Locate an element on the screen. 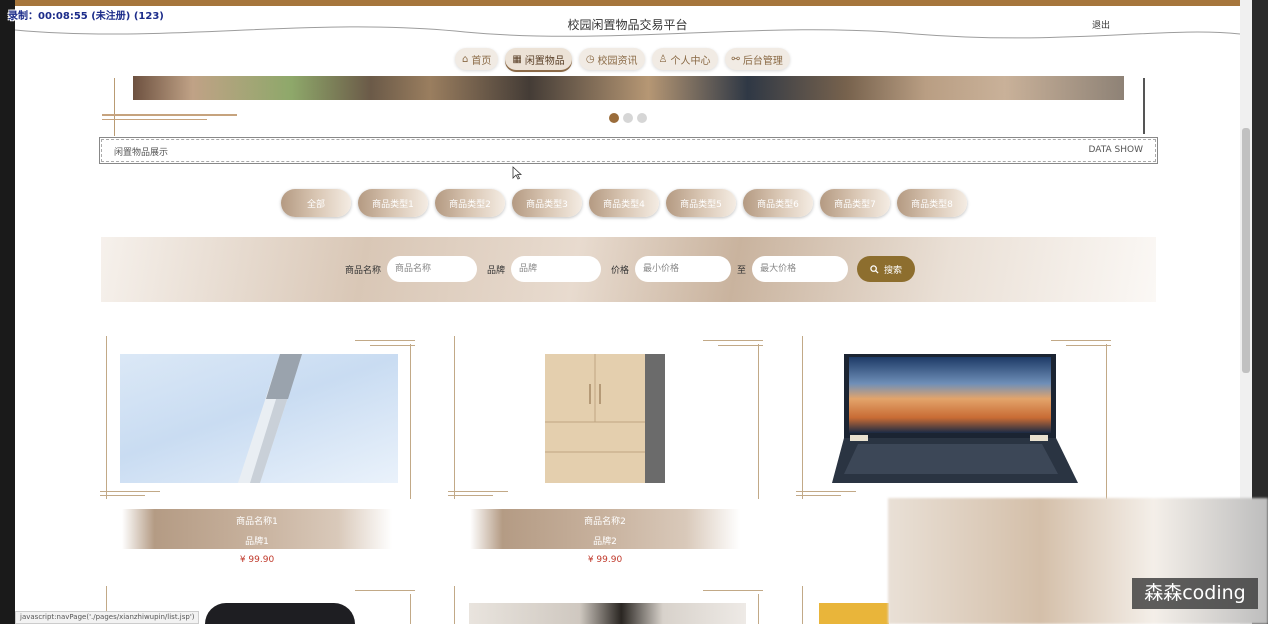 The height and width of the screenshot is (624, 1268). product-card: 商品名称1 品牌1 ¥ 99.90 is located at coordinates (257, 451).